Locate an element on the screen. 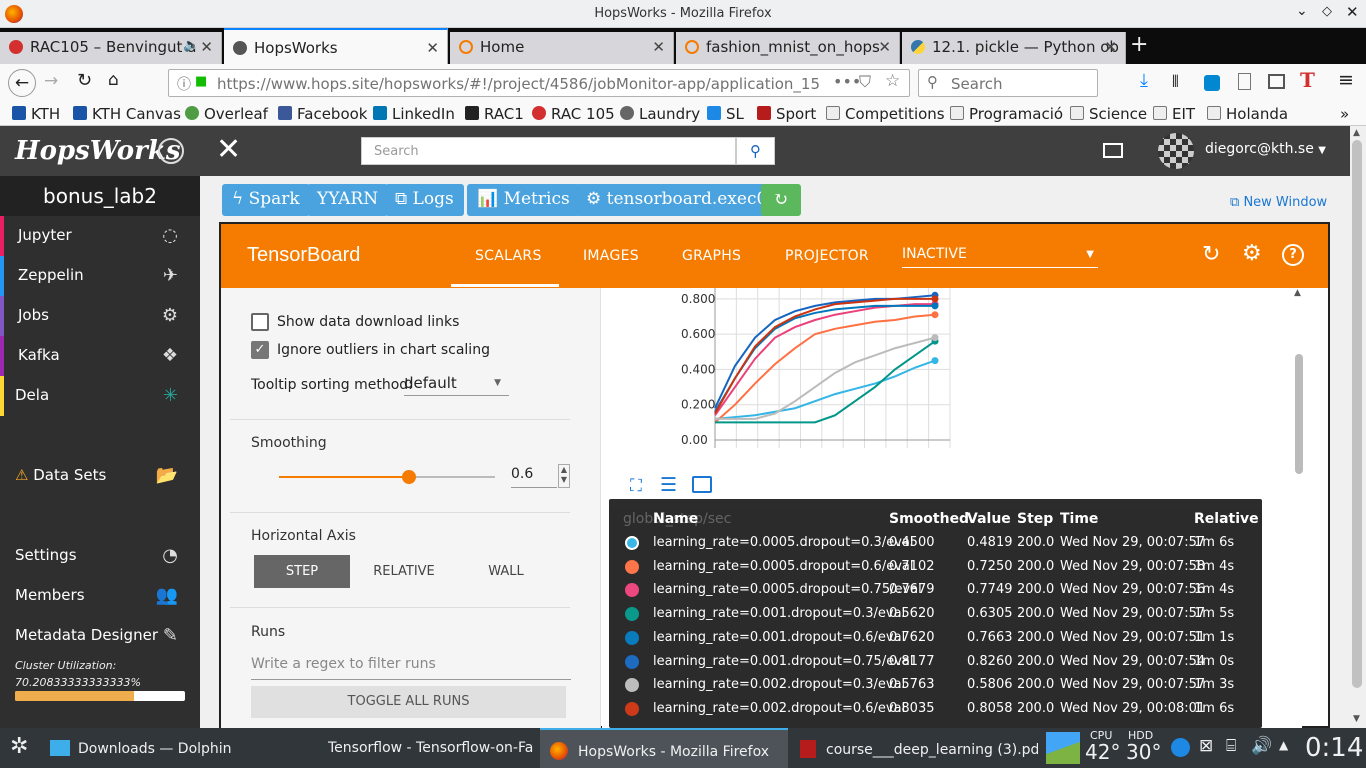  bookmark-folder: Science is located at coordinates (1108, 114).